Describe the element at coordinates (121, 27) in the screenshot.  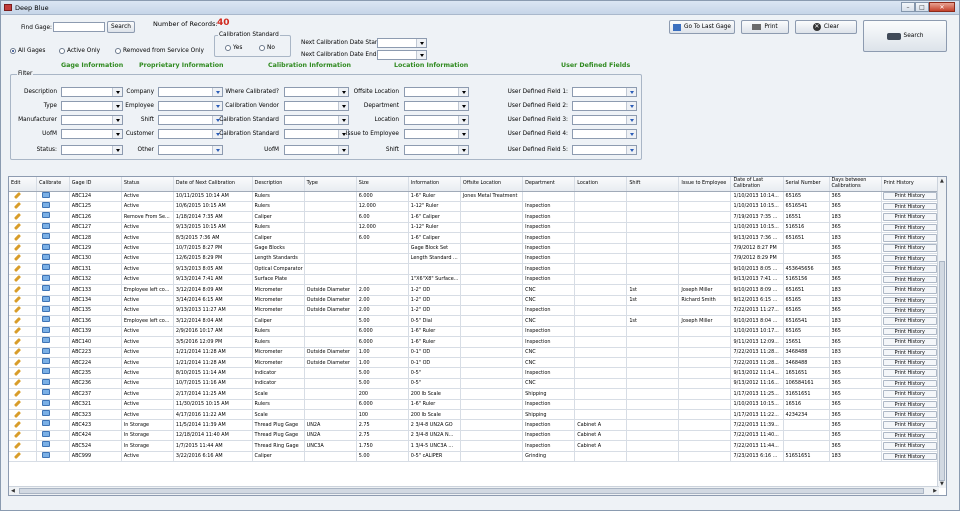
I see `find-search-button: Search` at that location.